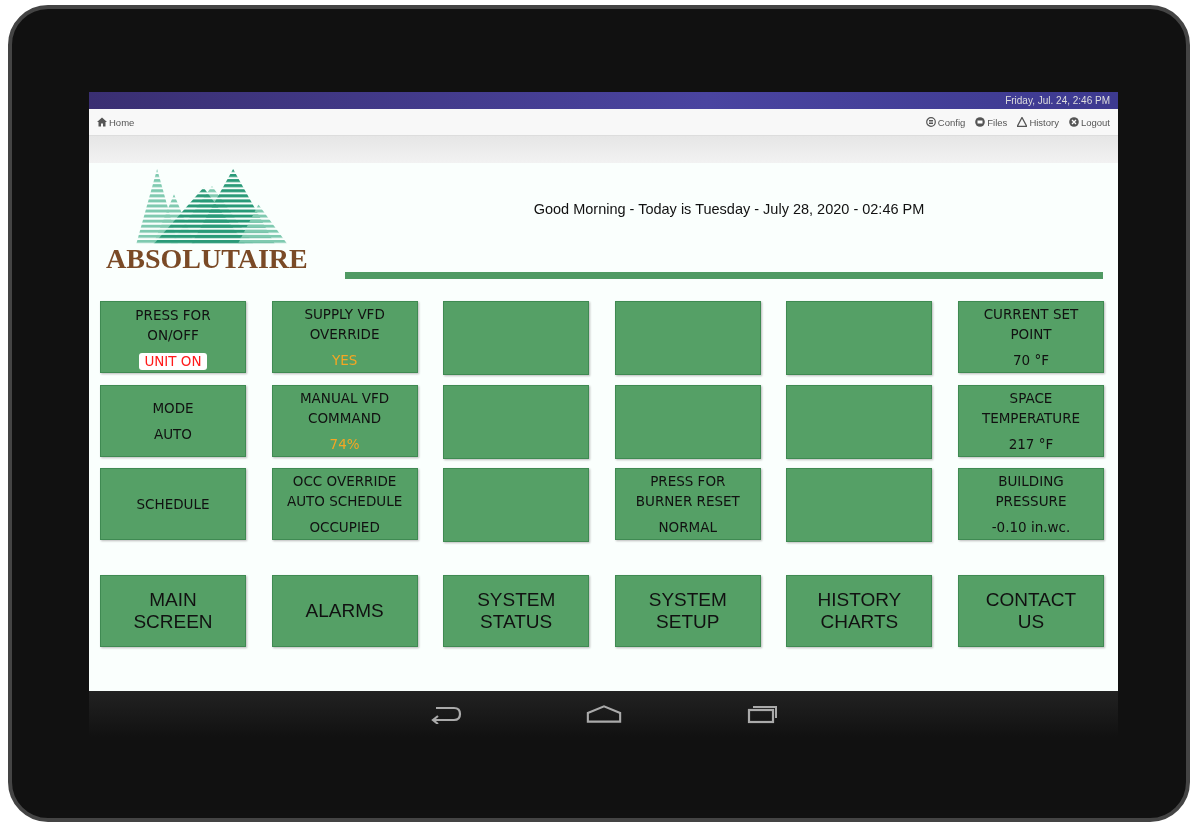 This screenshot has width=1193, height=825. What do you see at coordinates (207, 259) in the screenshot?
I see `logo-text: ABSOLUTAIRE` at bounding box center [207, 259].